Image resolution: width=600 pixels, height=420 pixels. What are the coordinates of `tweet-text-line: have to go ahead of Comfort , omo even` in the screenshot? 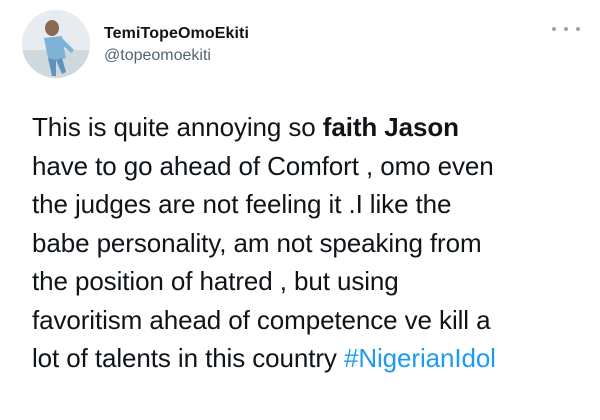 It's located at (263, 165).